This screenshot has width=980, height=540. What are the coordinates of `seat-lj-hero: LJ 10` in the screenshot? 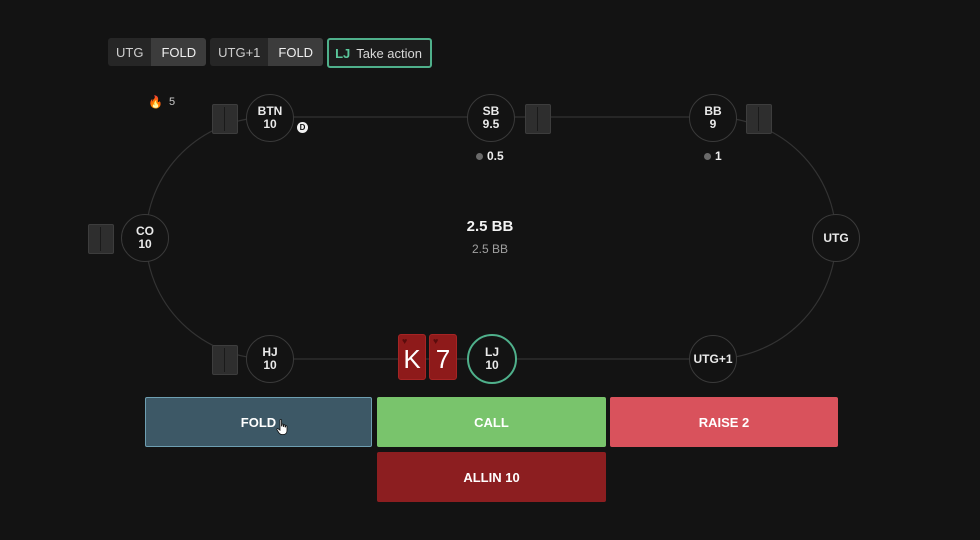 It's located at (492, 359).